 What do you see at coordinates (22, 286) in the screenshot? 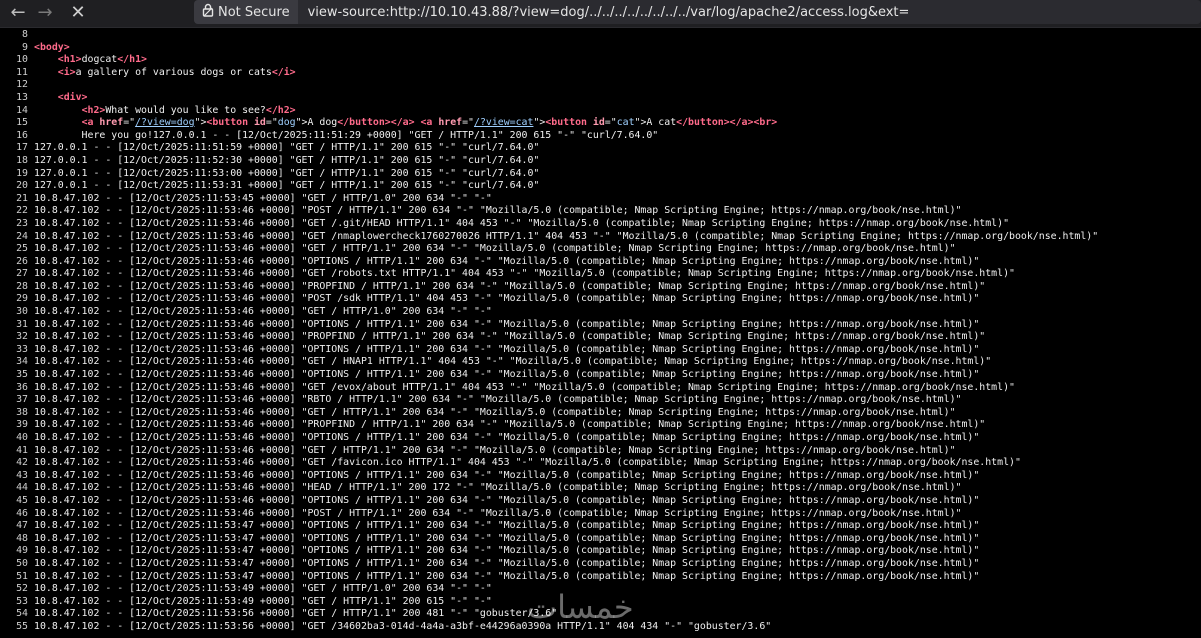
I see `line-number: 28` at bounding box center [22, 286].